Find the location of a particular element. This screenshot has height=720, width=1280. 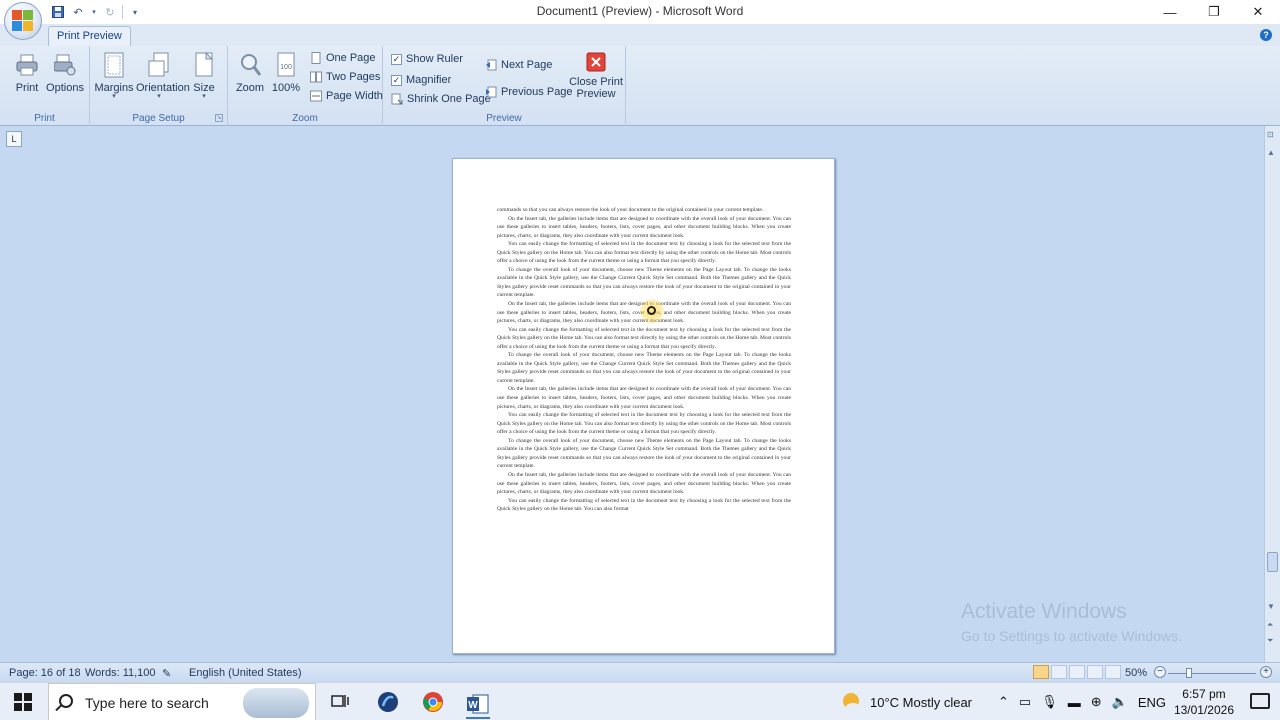

zoom-slider: − + is located at coordinates (1214, 673).